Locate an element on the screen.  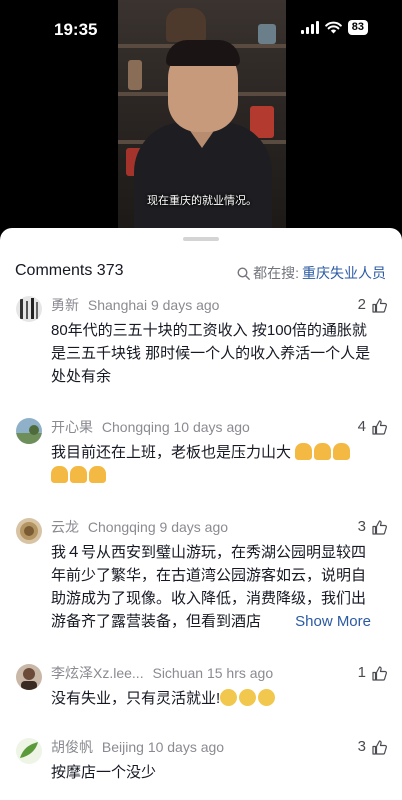
like-button: 2 is located at coordinates (373, 305).